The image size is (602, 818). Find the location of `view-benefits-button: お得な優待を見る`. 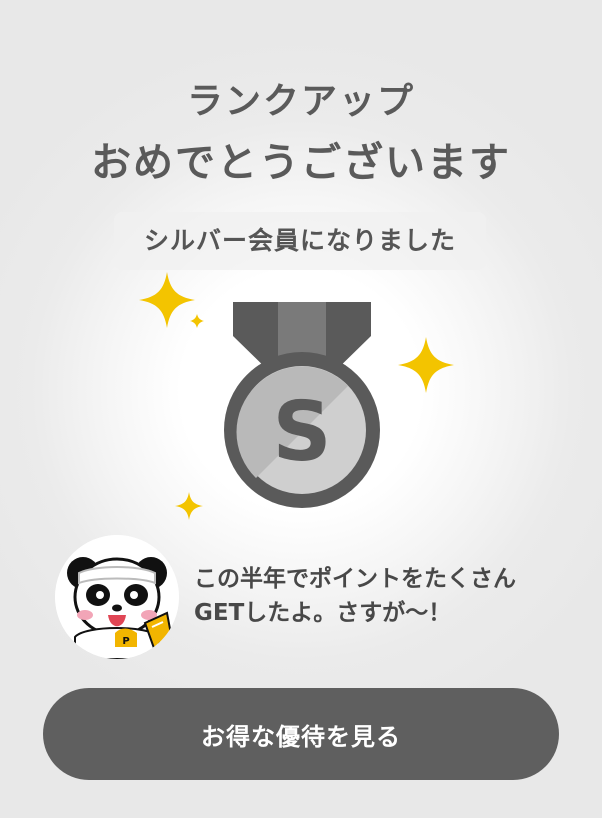

view-benefits-button: お得な優待を見る is located at coordinates (301, 734).